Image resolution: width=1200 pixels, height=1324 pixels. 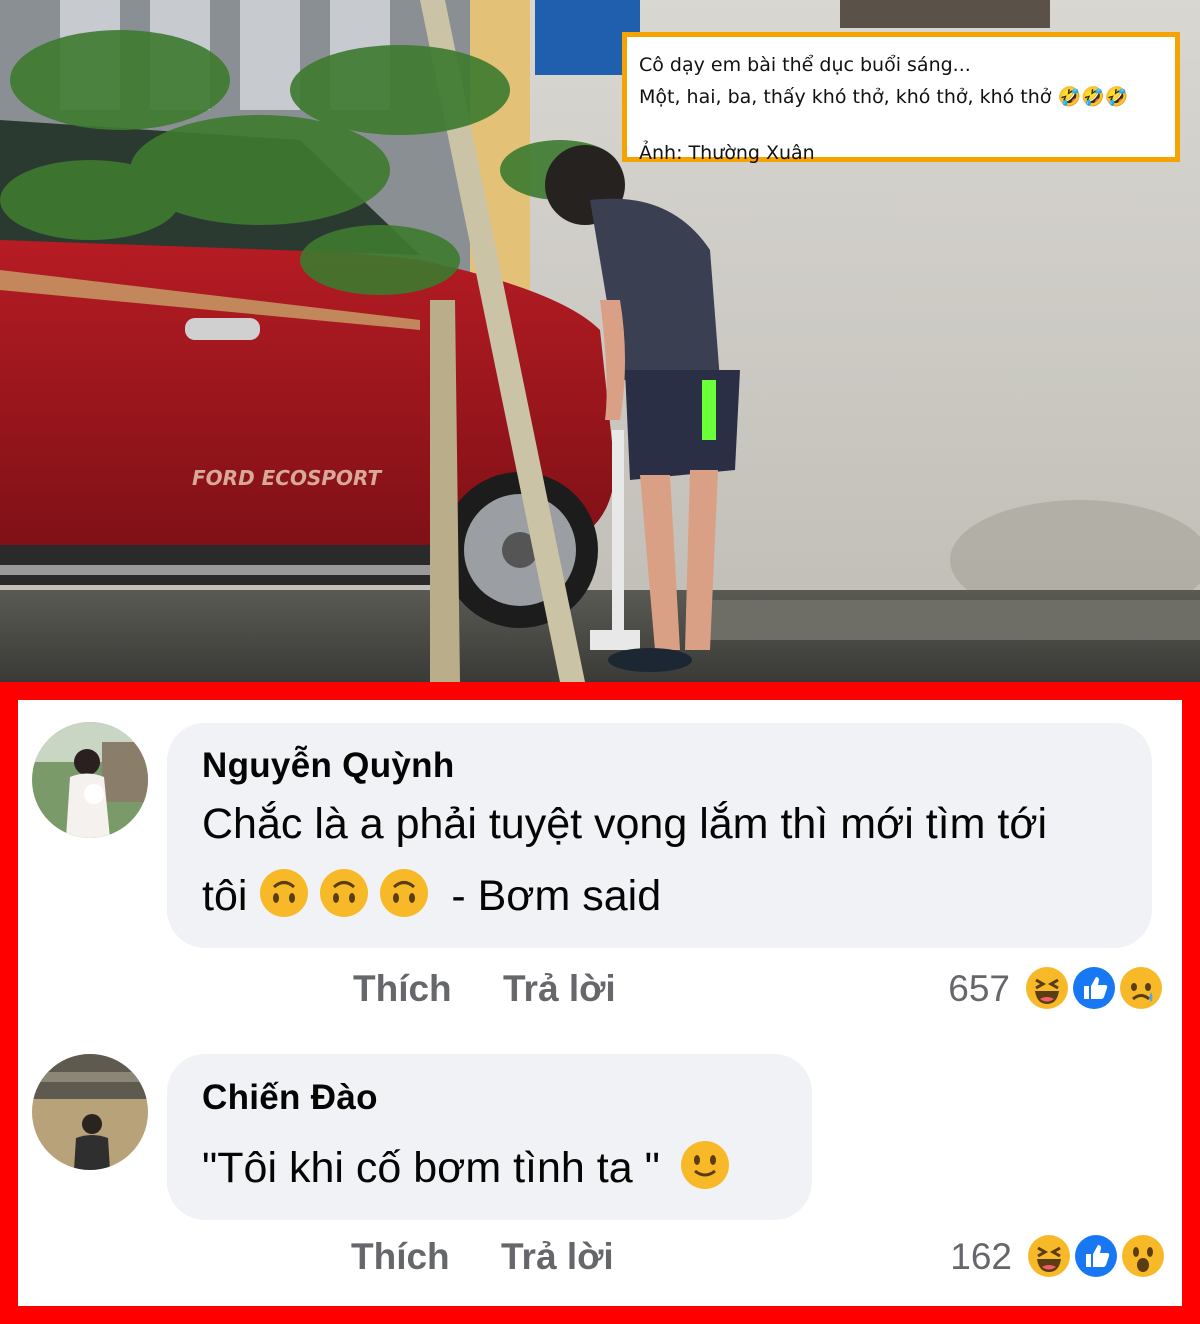 I want to click on reaction-count: 657, so click(x=955, y=989).